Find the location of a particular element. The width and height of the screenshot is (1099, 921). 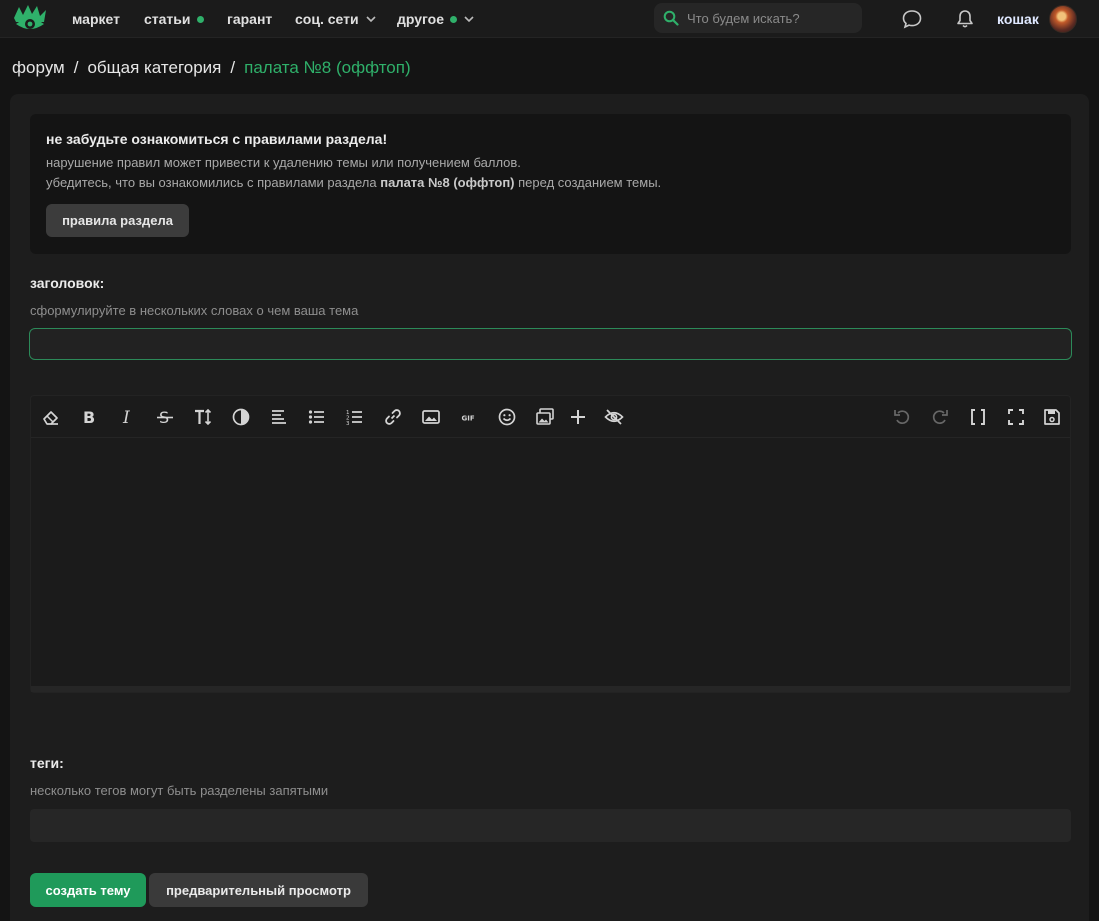

section-rules-button: правила раздела is located at coordinates (117, 220).